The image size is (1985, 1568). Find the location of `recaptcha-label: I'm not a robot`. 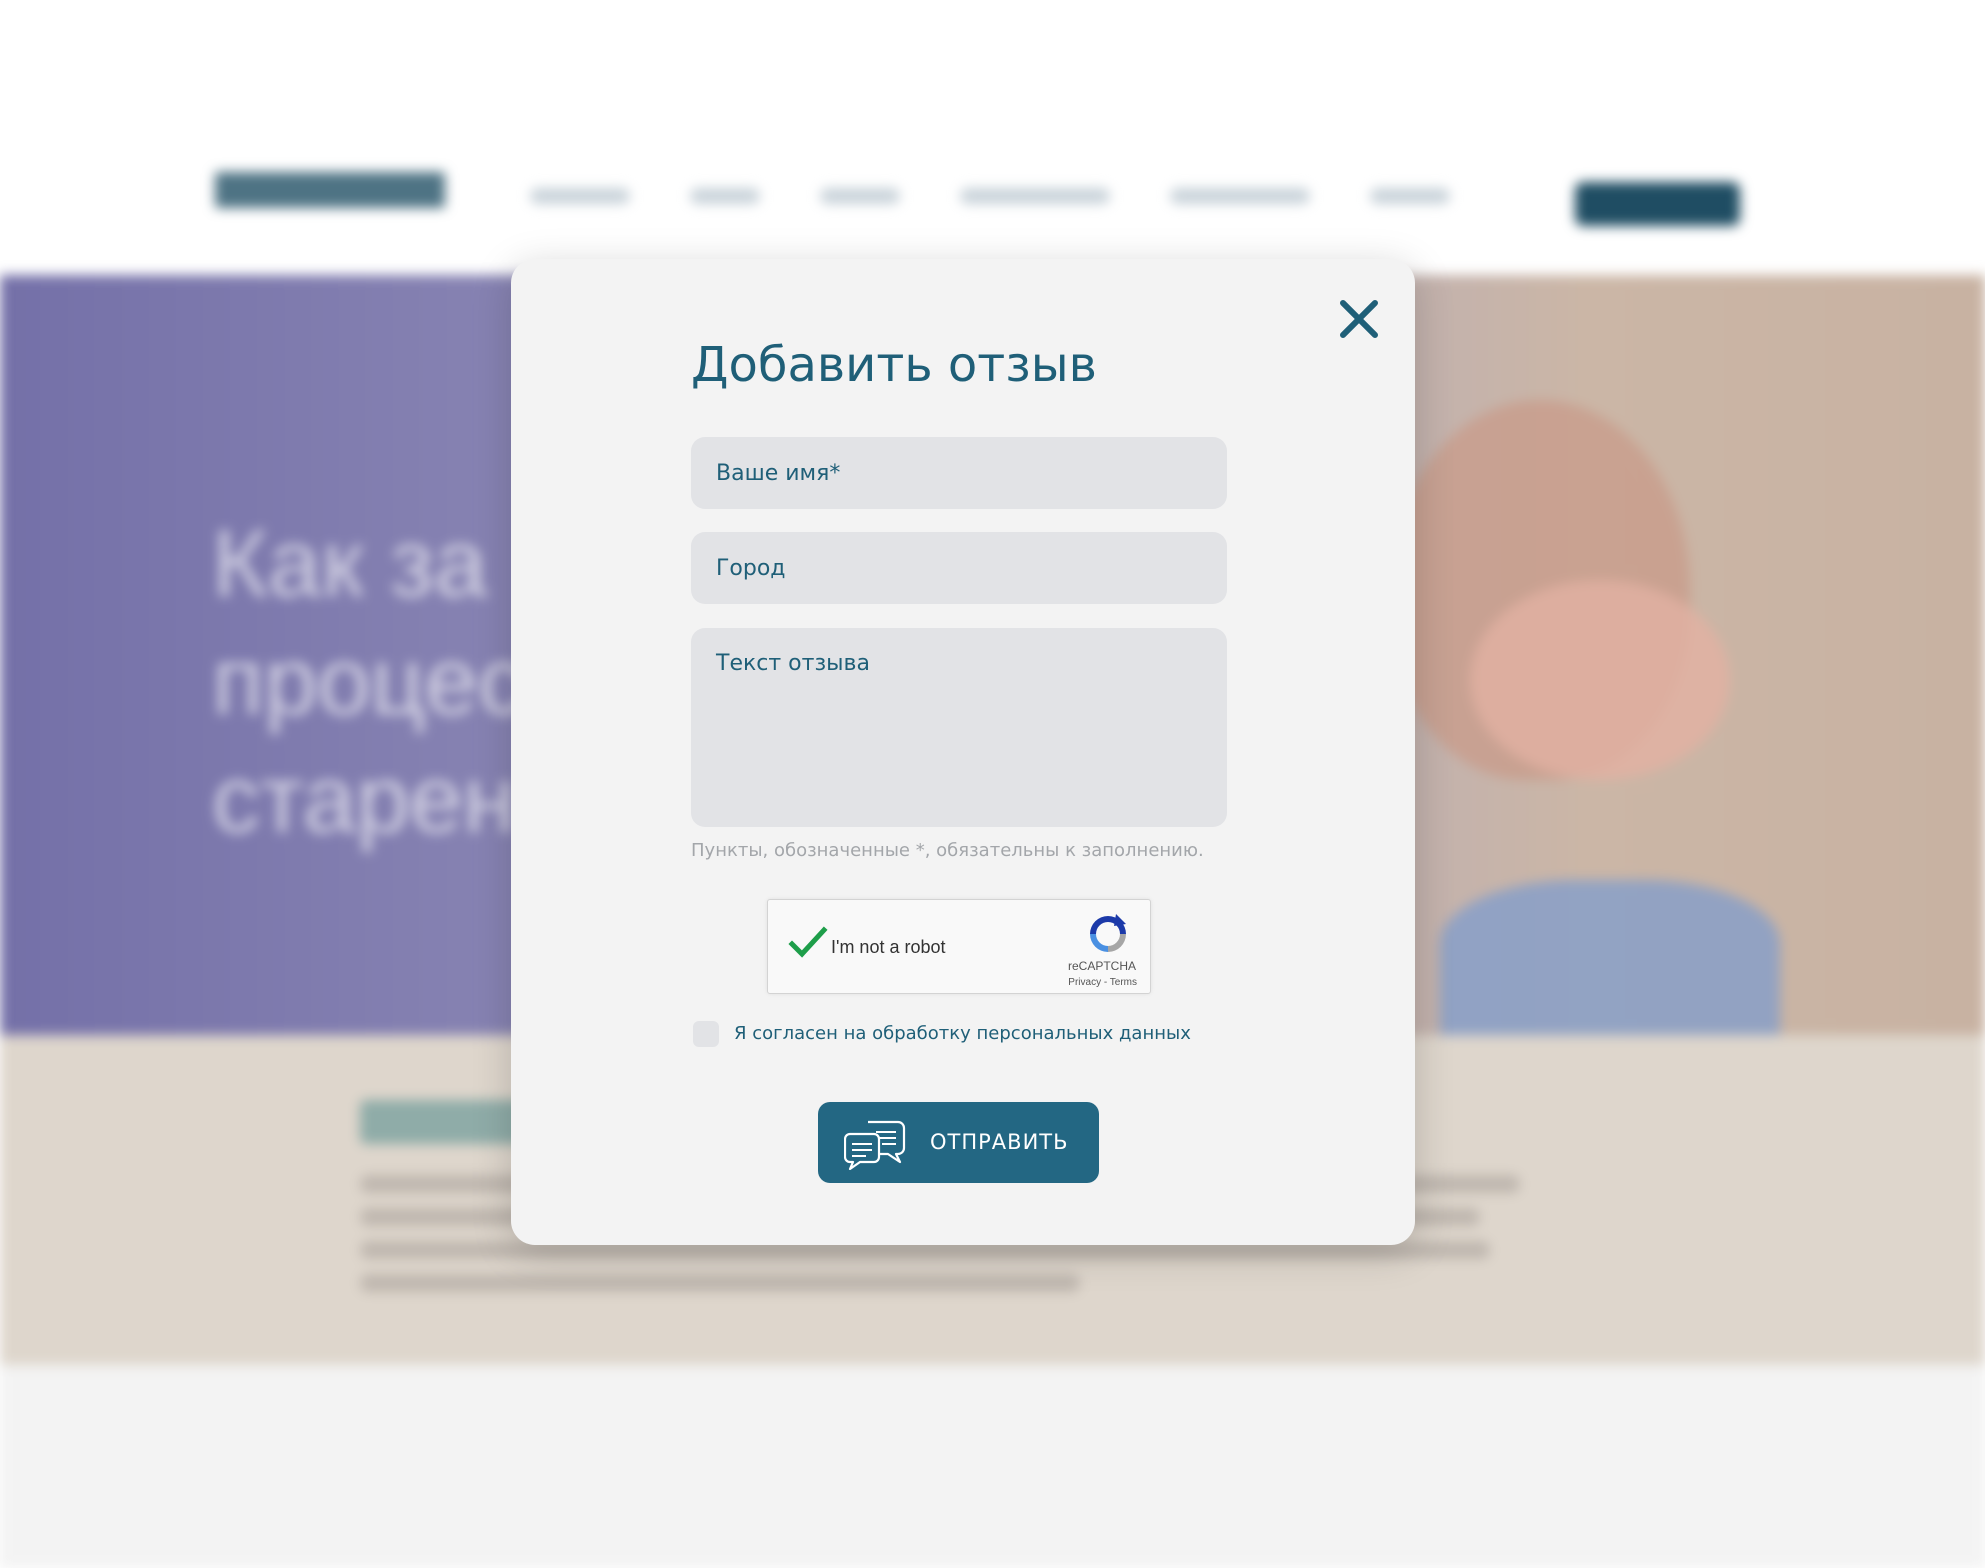

recaptcha-label: I'm not a robot is located at coordinates (888, 947).